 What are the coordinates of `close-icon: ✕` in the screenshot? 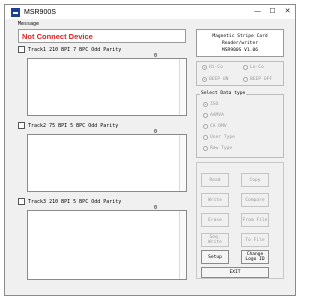 It's located at (287, 11).